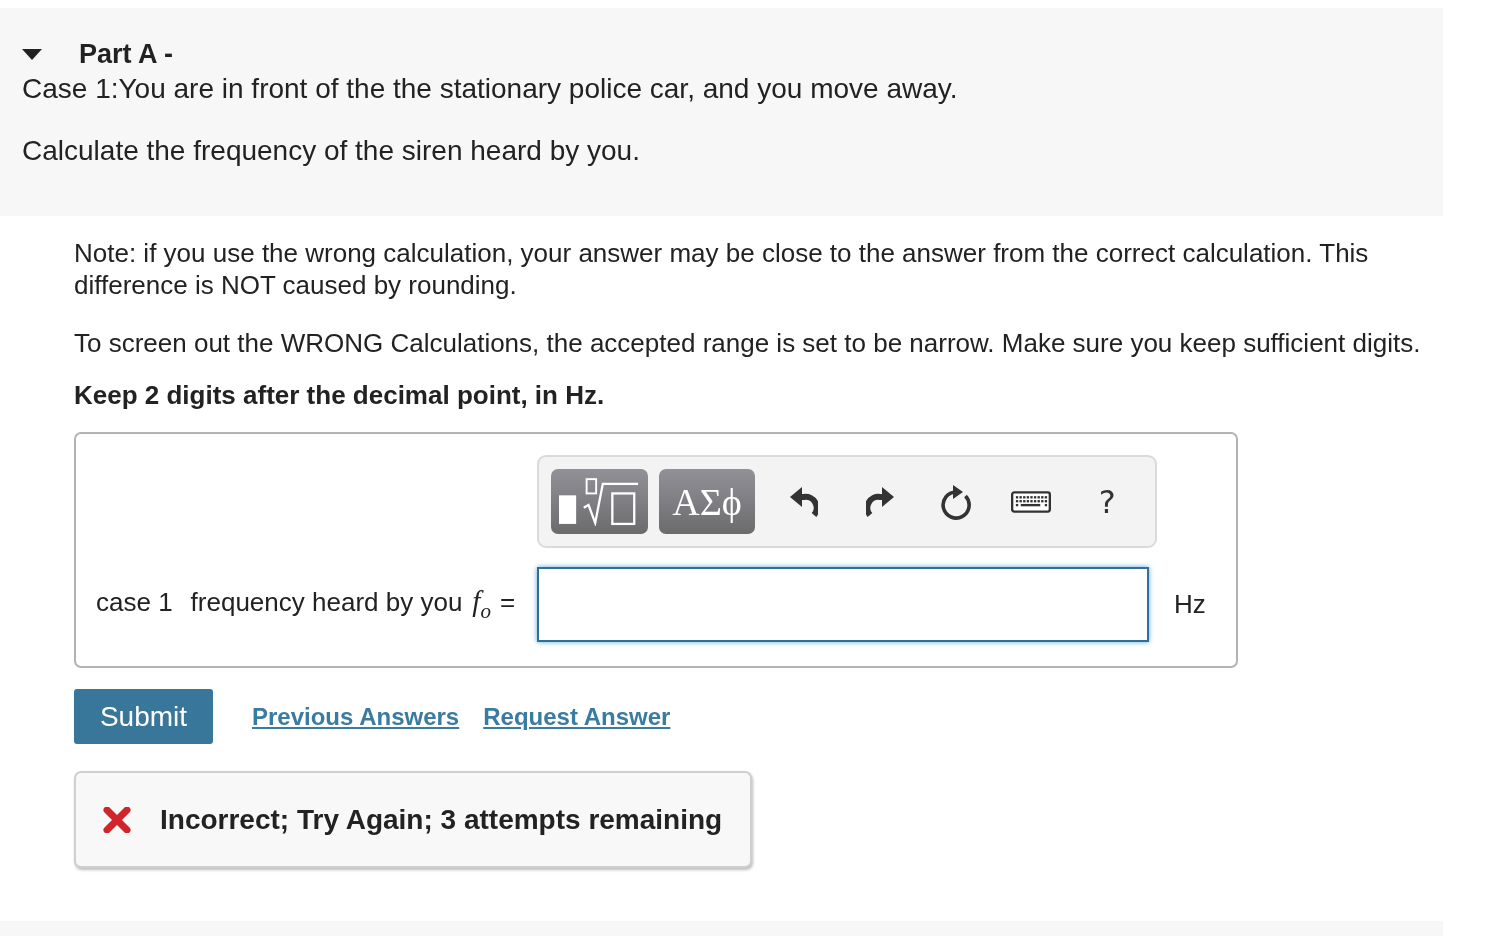 The image size is (1486, 936). What do you see at coordinates (1190, 604) in the screenshot?
I see `unit-label: Hz` at bounding box center [1190, 604].